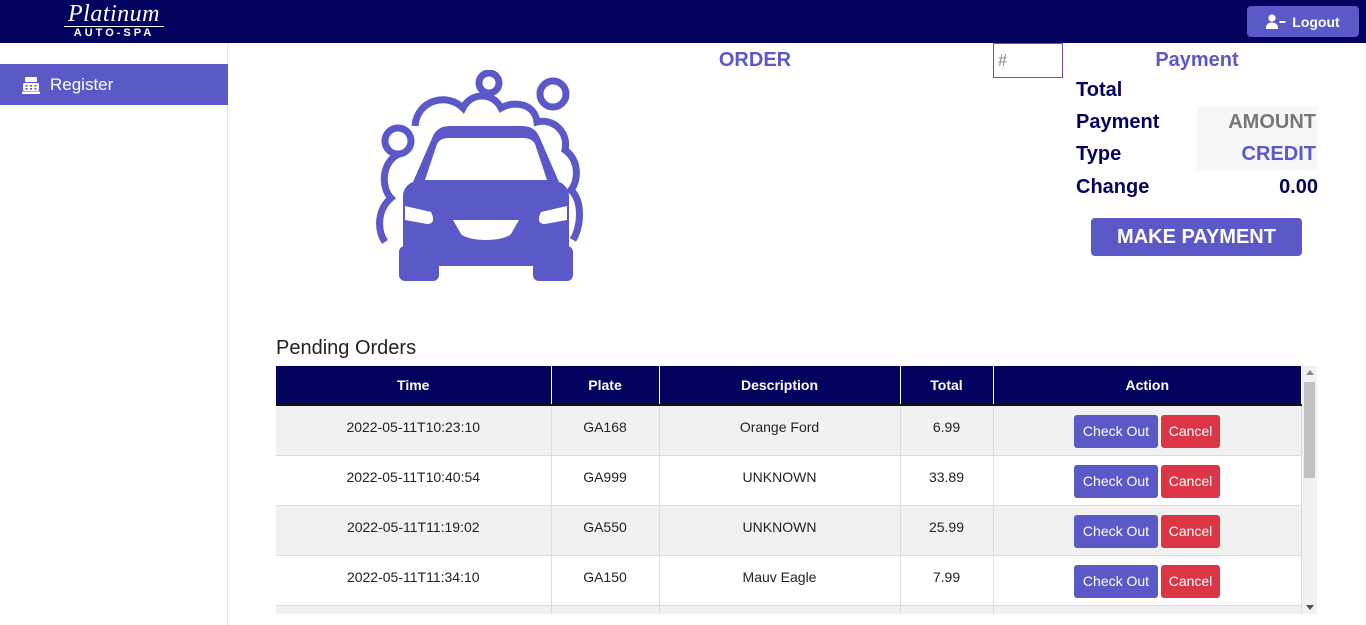 The height and width of the screenshot is (625, 1366). I want to click on cell-total: 6.99, so click(947, 430).